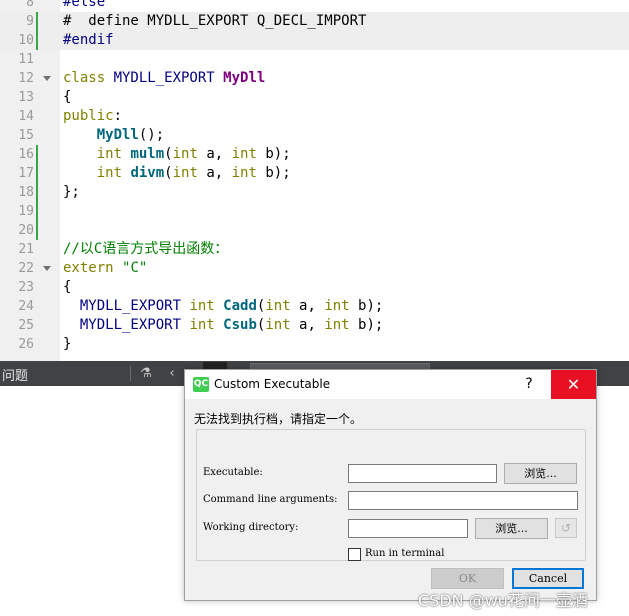 Image resolution: width=629 pixels, height=616 pixels. Describe the element at coordinates (314, 173) in the screenshot. I see `code-line: 17 int divm(int a, int b);` at that location.